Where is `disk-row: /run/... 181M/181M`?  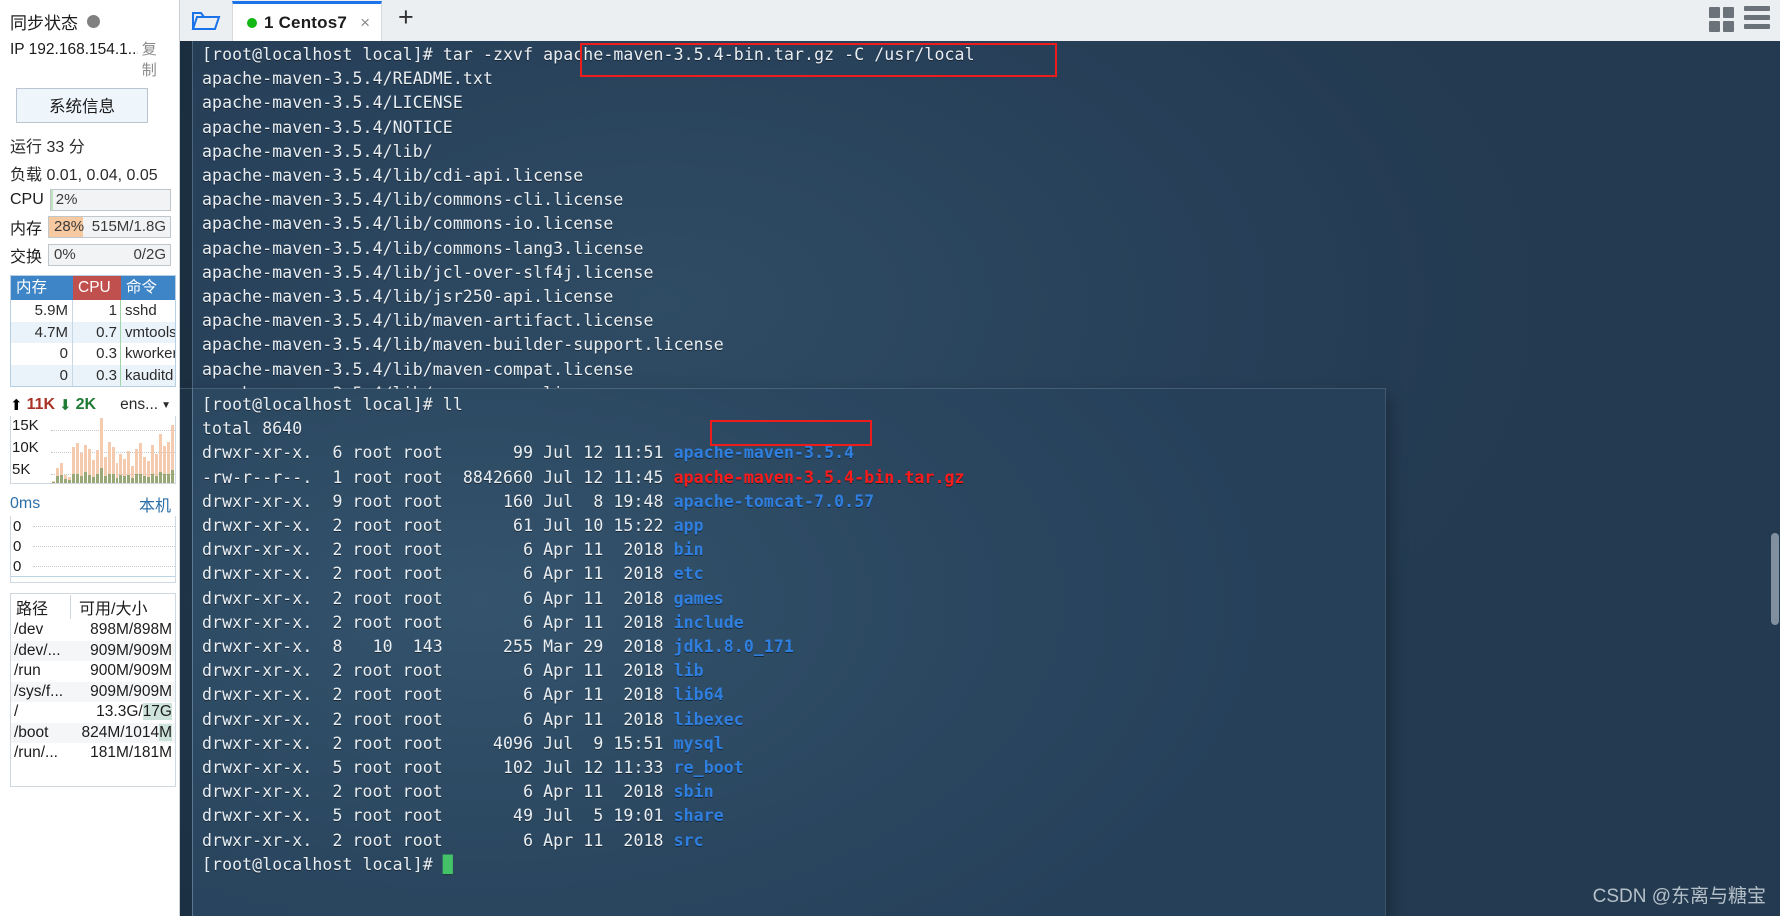 disk-row: /run/... 181M/181M is located at coordinates (93, 753).